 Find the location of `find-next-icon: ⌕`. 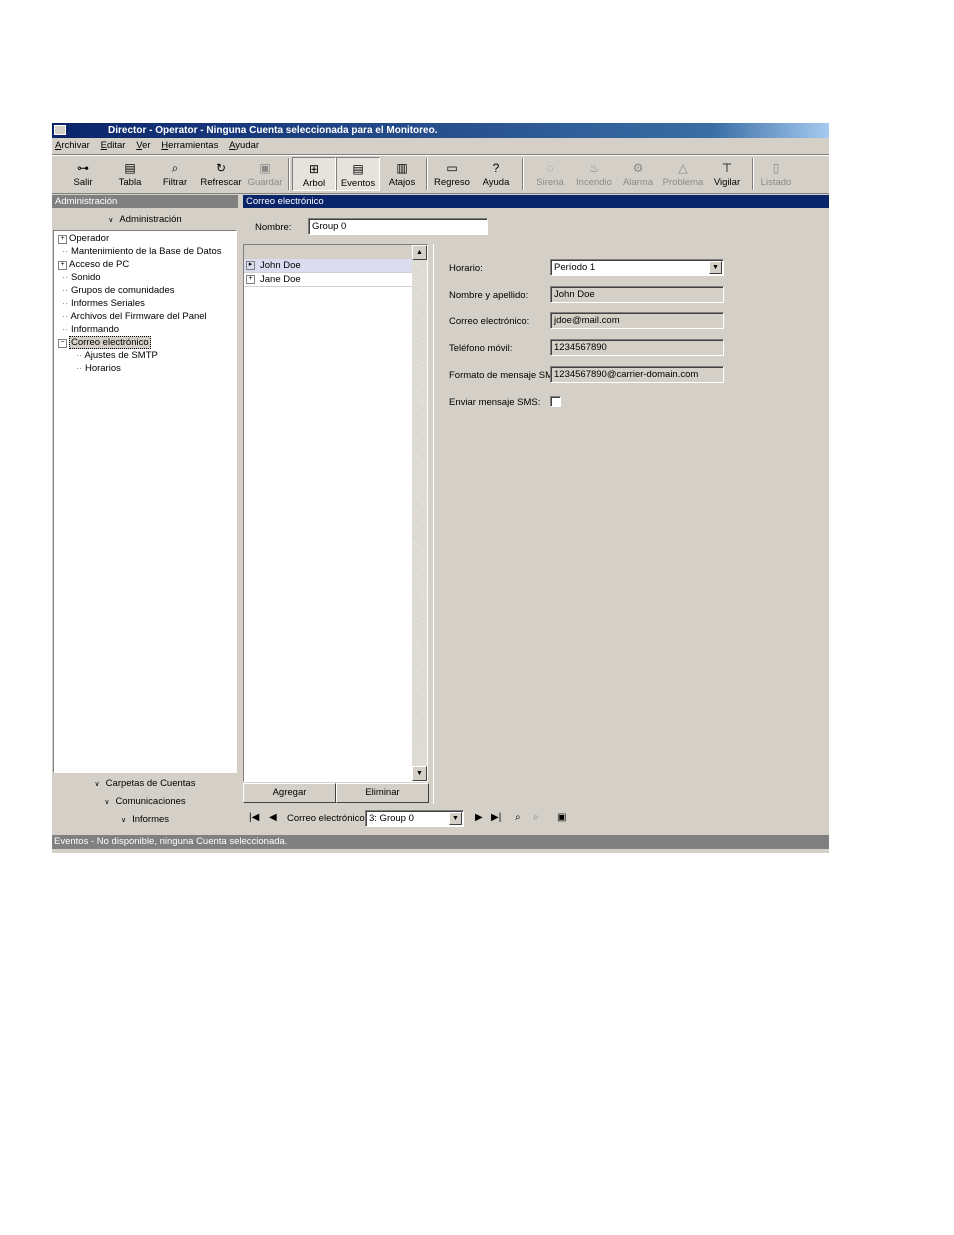

find-next-icon: ⌕ is located at coordinates (536, 818).